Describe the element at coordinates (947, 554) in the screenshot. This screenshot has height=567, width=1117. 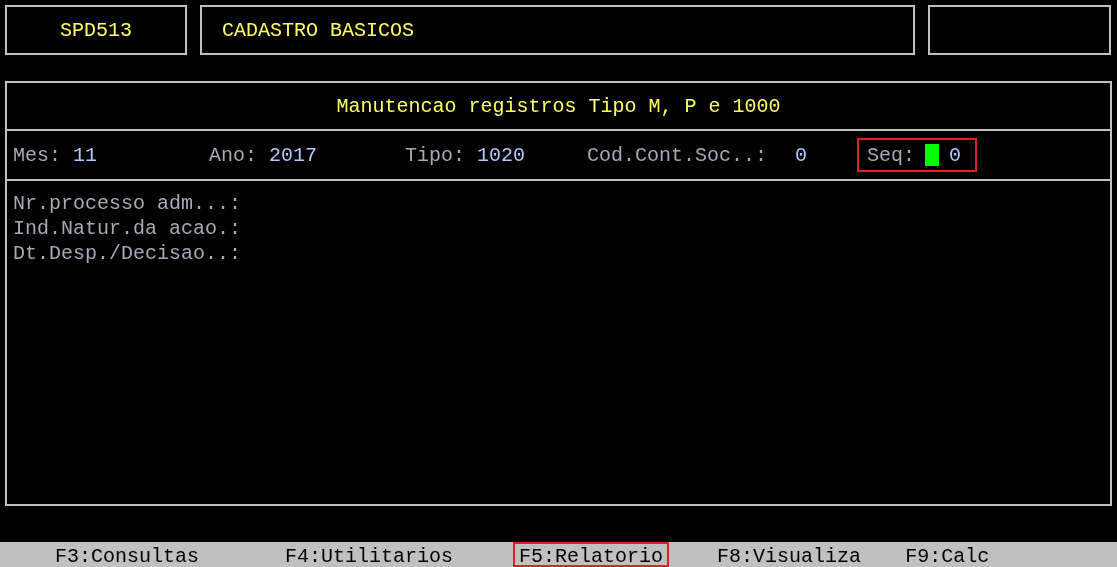
I see `function-key: F9:Calc` at that location.